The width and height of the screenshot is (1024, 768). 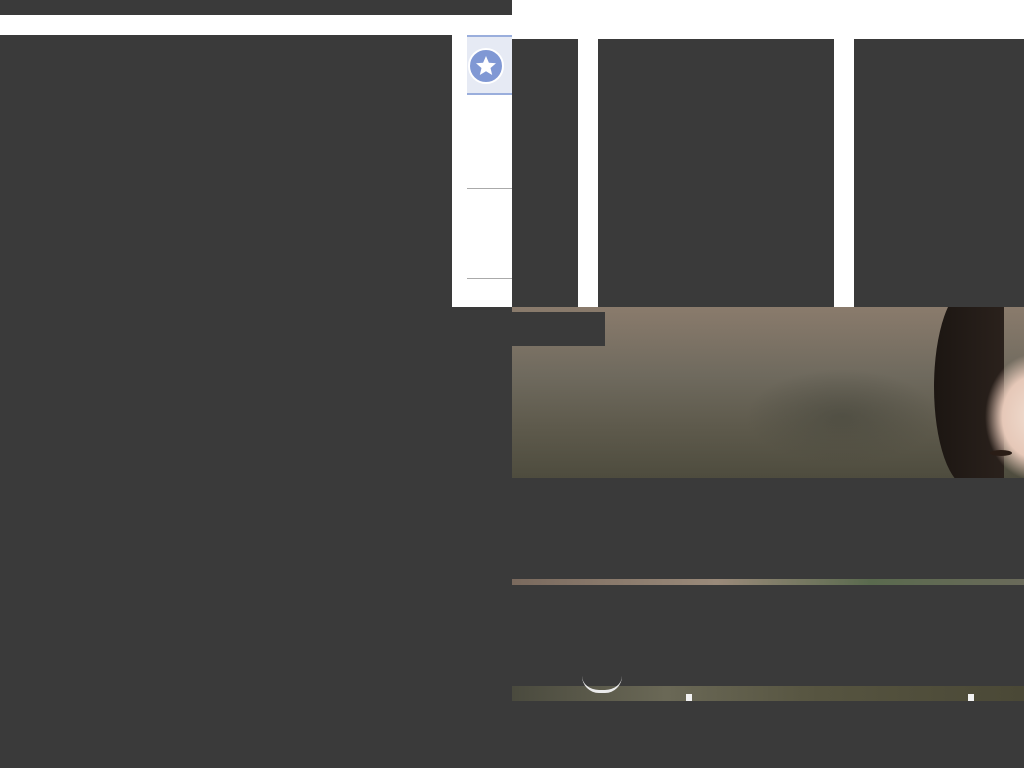 I want to click on top-bar-overlay, so click(x=256, y=7).